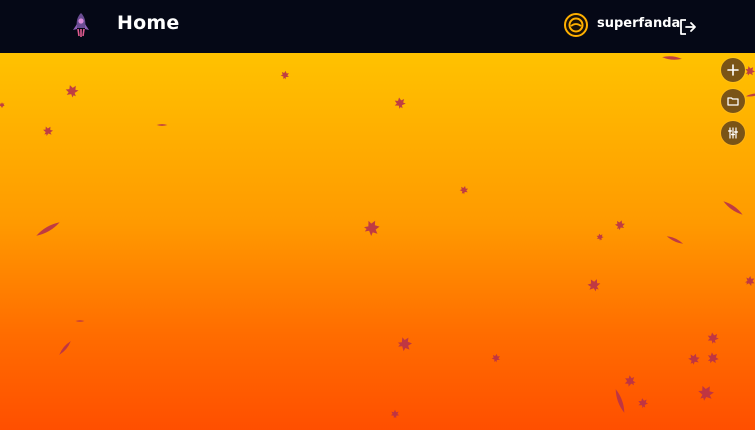 Image resolution: width=755 pixels, height=430 pixels. Describe the element at coordinates (688, 27) in the screenshot. I see `logout-icon` at that location.